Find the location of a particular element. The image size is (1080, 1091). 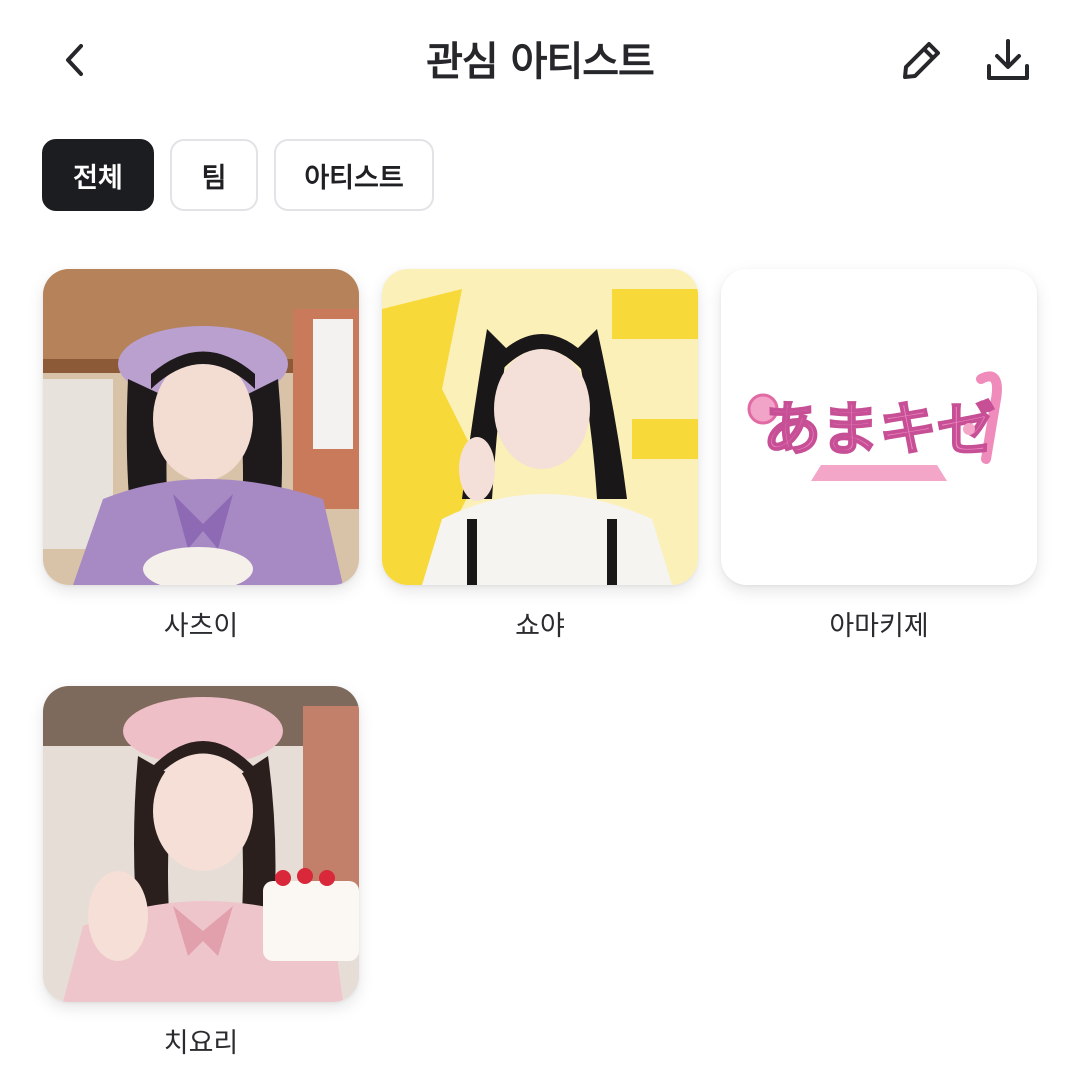

artist-name: 사츠이 is located at coordinates (201, 626).